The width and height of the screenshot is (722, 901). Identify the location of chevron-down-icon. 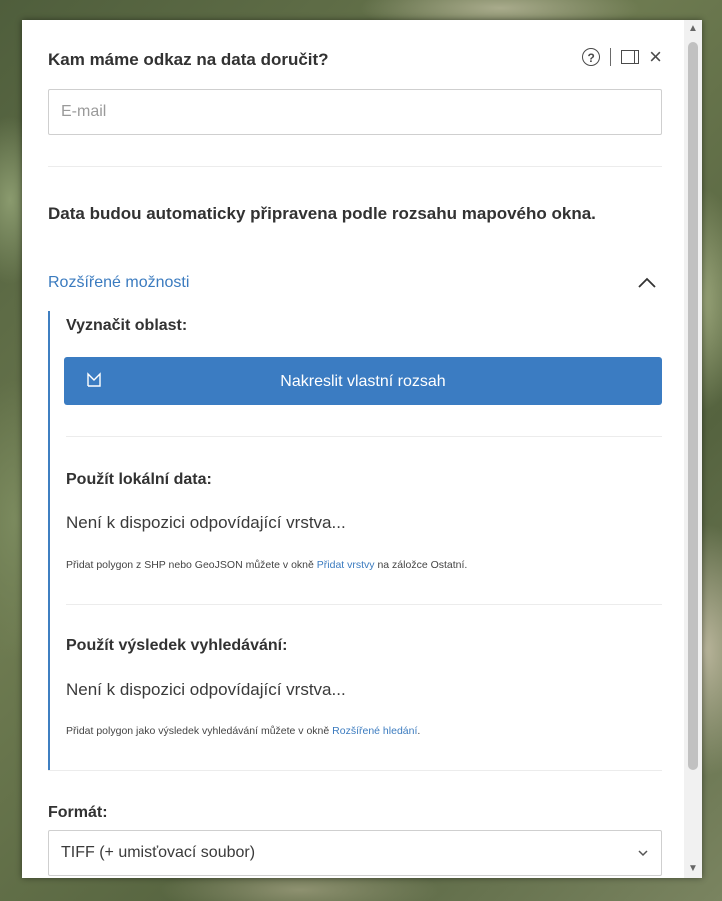
(643, 853).